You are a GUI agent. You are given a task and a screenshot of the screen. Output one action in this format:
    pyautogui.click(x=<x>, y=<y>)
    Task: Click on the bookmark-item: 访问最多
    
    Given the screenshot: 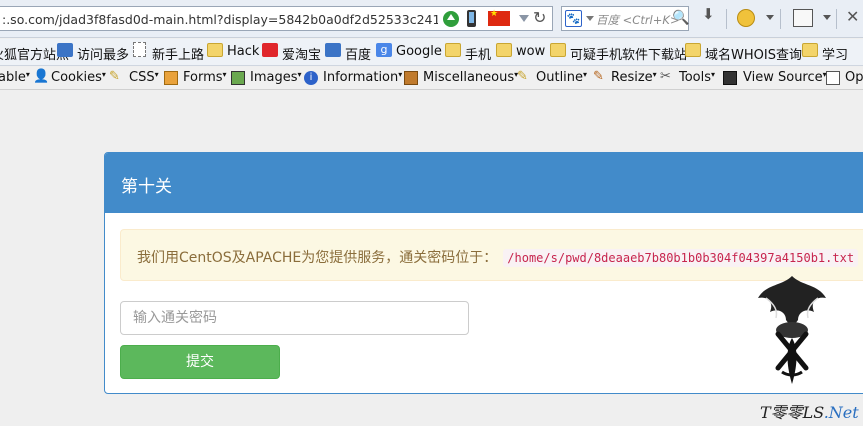 What is the action you would take?
    pyautogui.click(x=103, y=53)
    